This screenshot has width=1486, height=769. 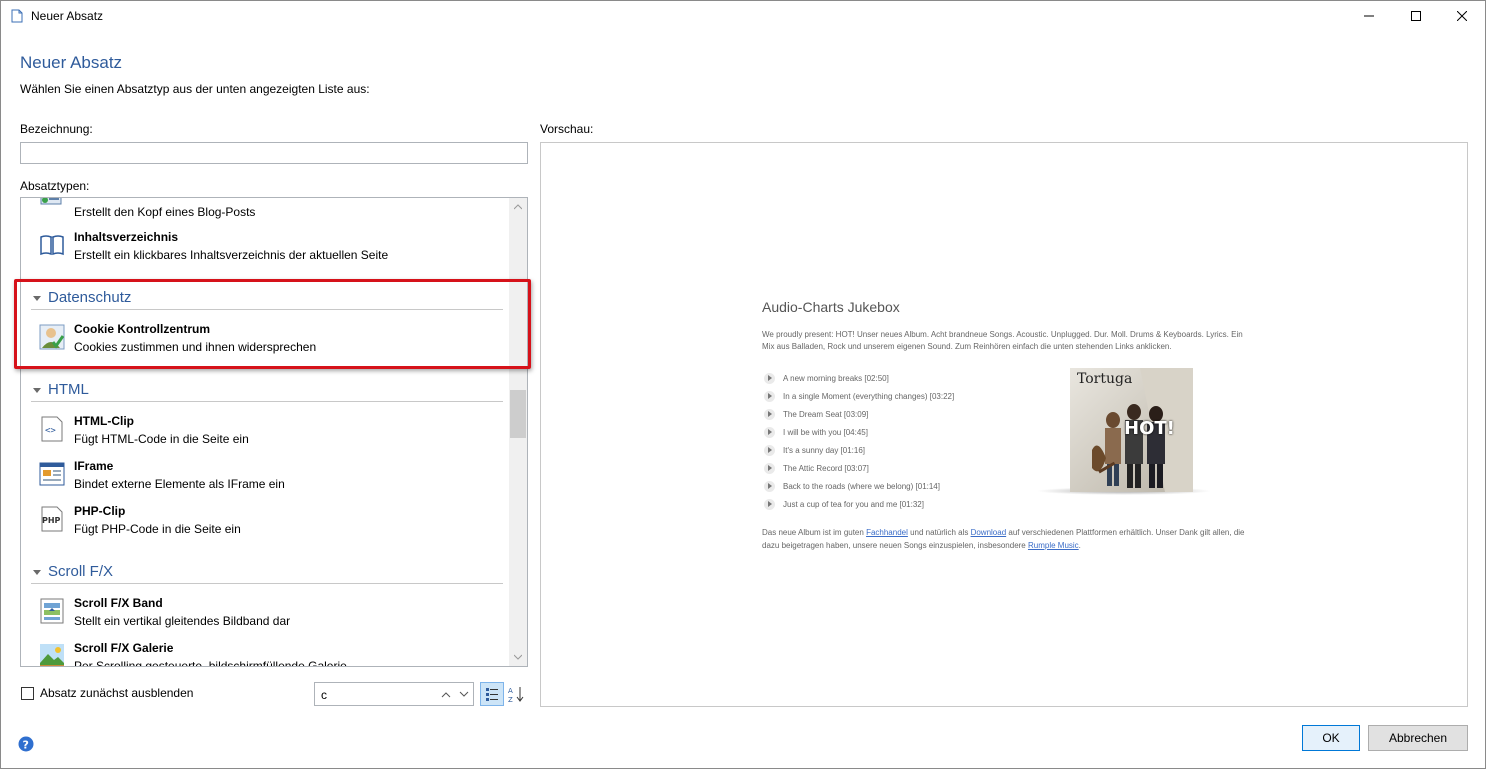 What do you see at coordinates (894, 468) in the screenshot?
I see `track-item: The Attic Record [03:07]` at bounding box center [894, 468].